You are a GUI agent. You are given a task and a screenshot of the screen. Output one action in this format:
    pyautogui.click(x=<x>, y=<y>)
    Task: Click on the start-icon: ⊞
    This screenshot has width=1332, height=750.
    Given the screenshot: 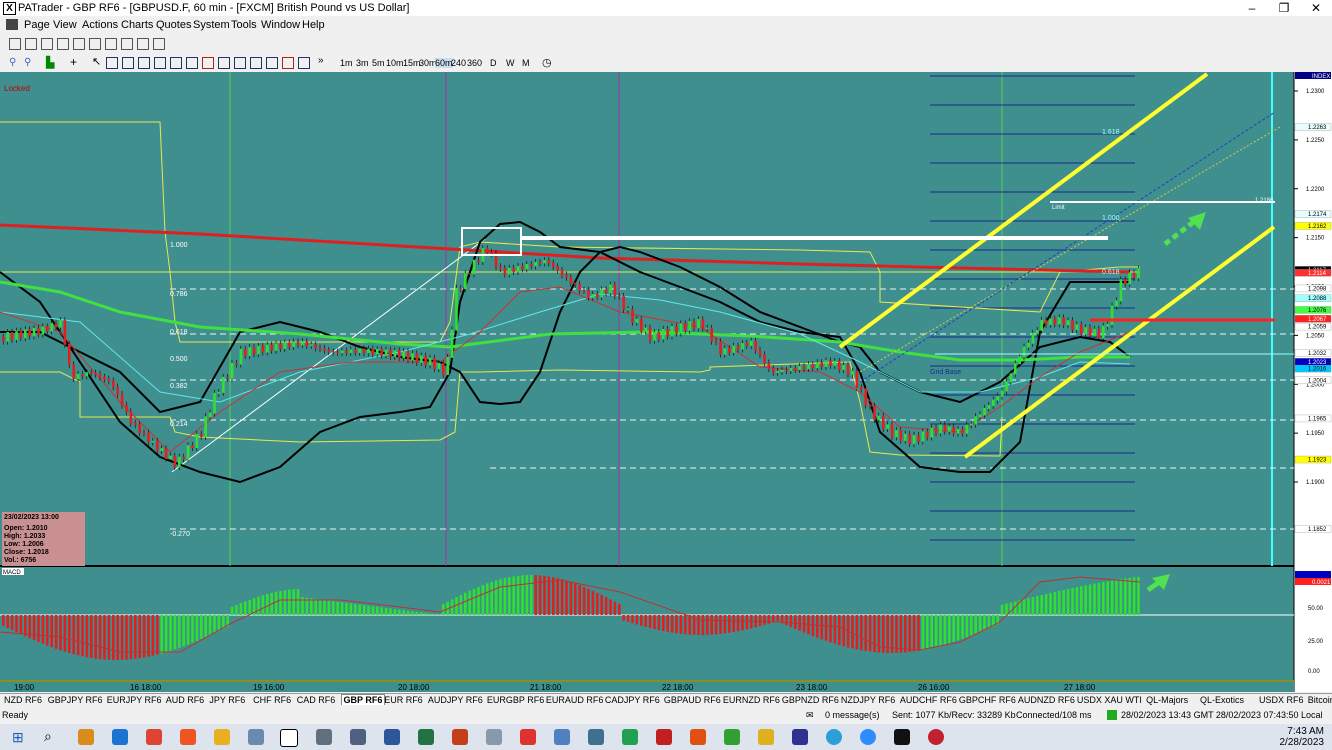 What is the action you would take?
    pyautogui.click(x=18, y=737)
    